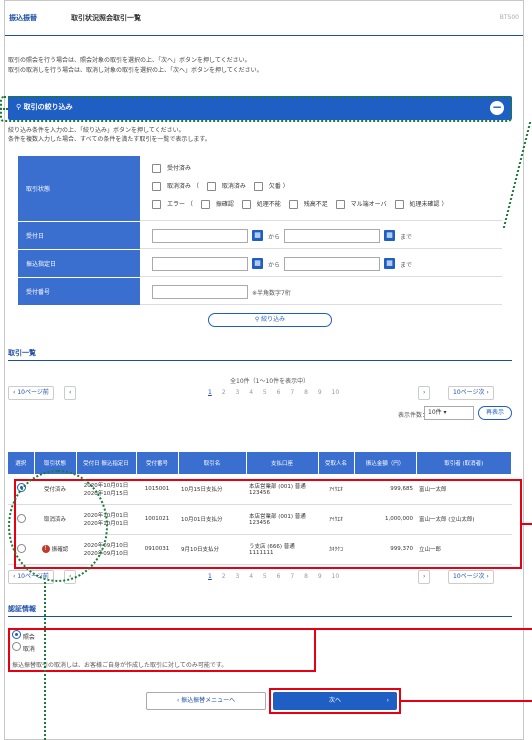 This screenshot has height=740, width=532. Describe the element at coordinates (200, 292) in the screenshot. I see `recv-no-input` at that location.